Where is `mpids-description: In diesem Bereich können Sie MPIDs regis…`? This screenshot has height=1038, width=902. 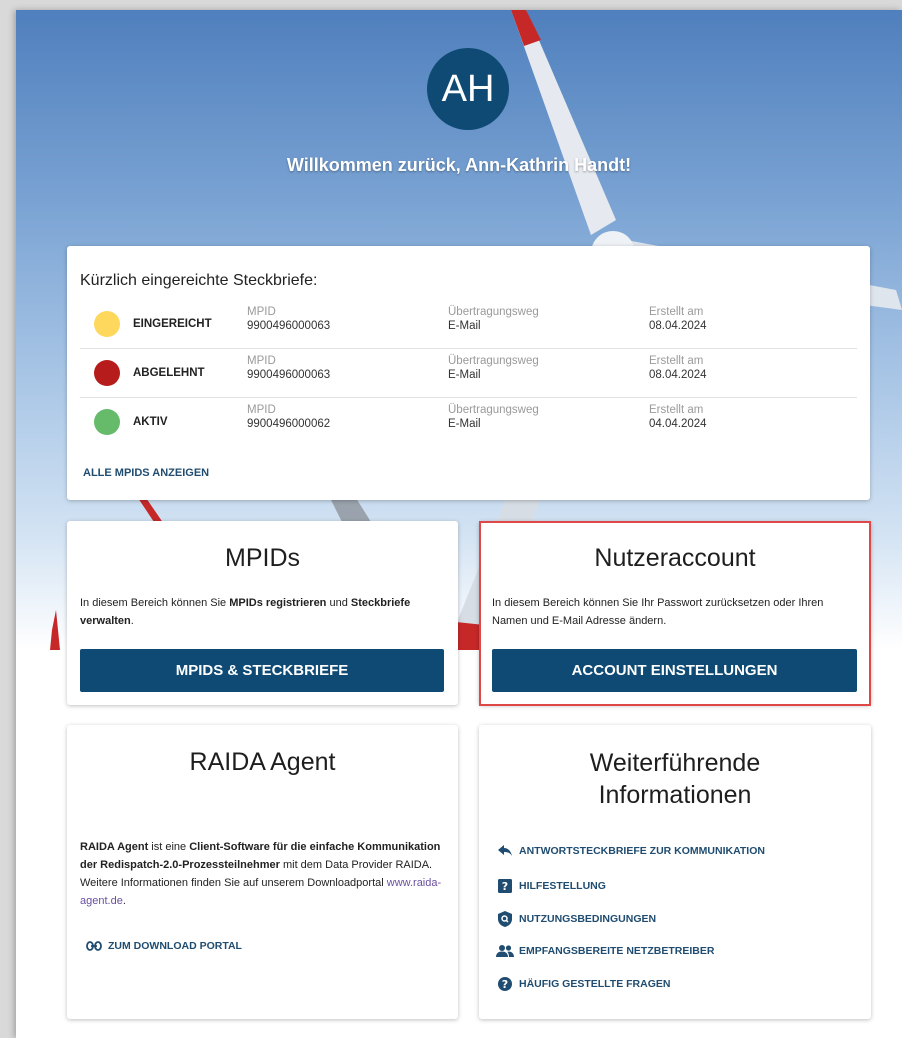
mpids-description: In diesem Bereich können Sie MPIDs regis… is located at coordinates (245, 612).